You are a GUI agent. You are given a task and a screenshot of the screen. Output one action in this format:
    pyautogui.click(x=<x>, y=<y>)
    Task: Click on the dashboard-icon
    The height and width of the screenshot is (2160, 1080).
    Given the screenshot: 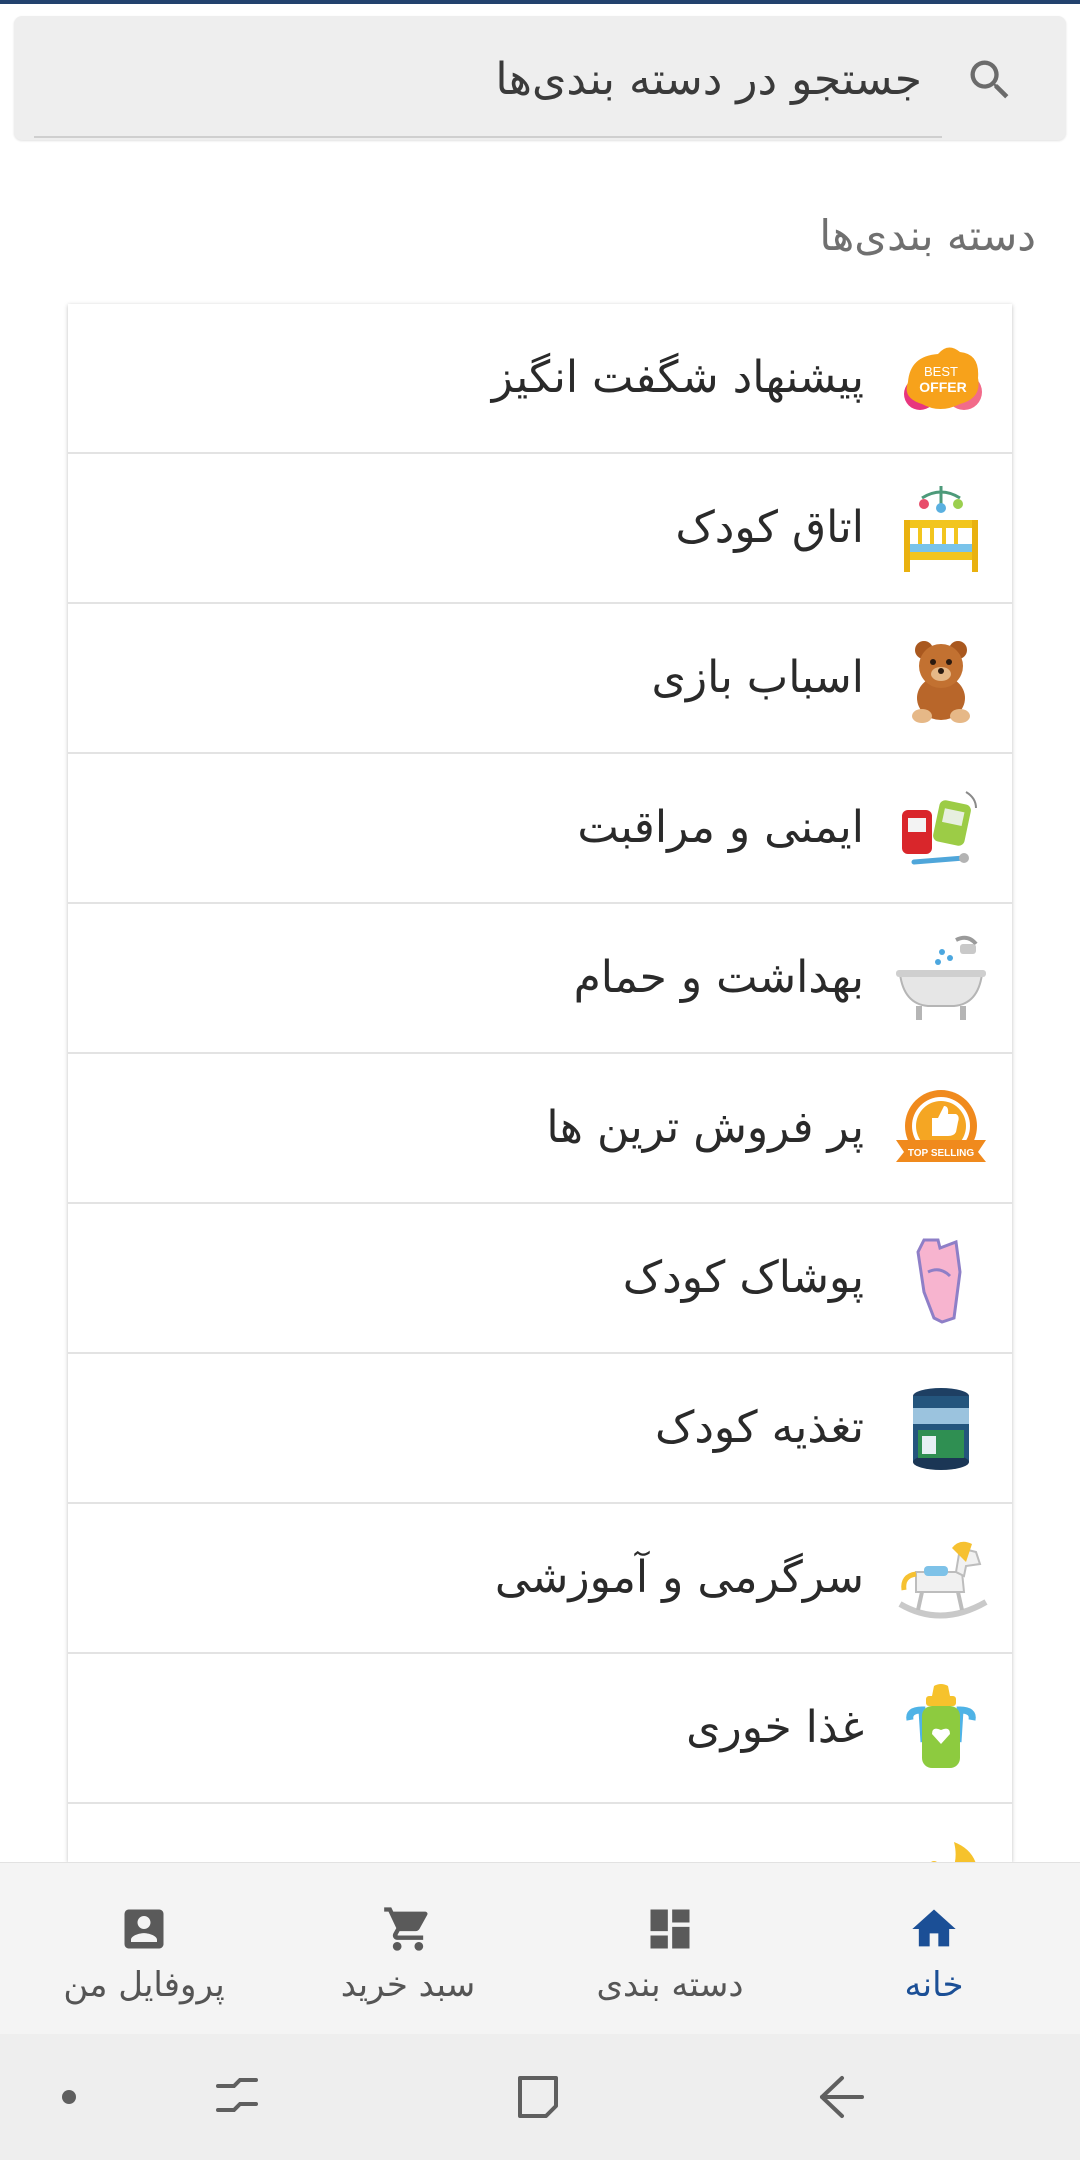 What is the action you would take?
    pyautogui.click(x=670, y=1929)
    